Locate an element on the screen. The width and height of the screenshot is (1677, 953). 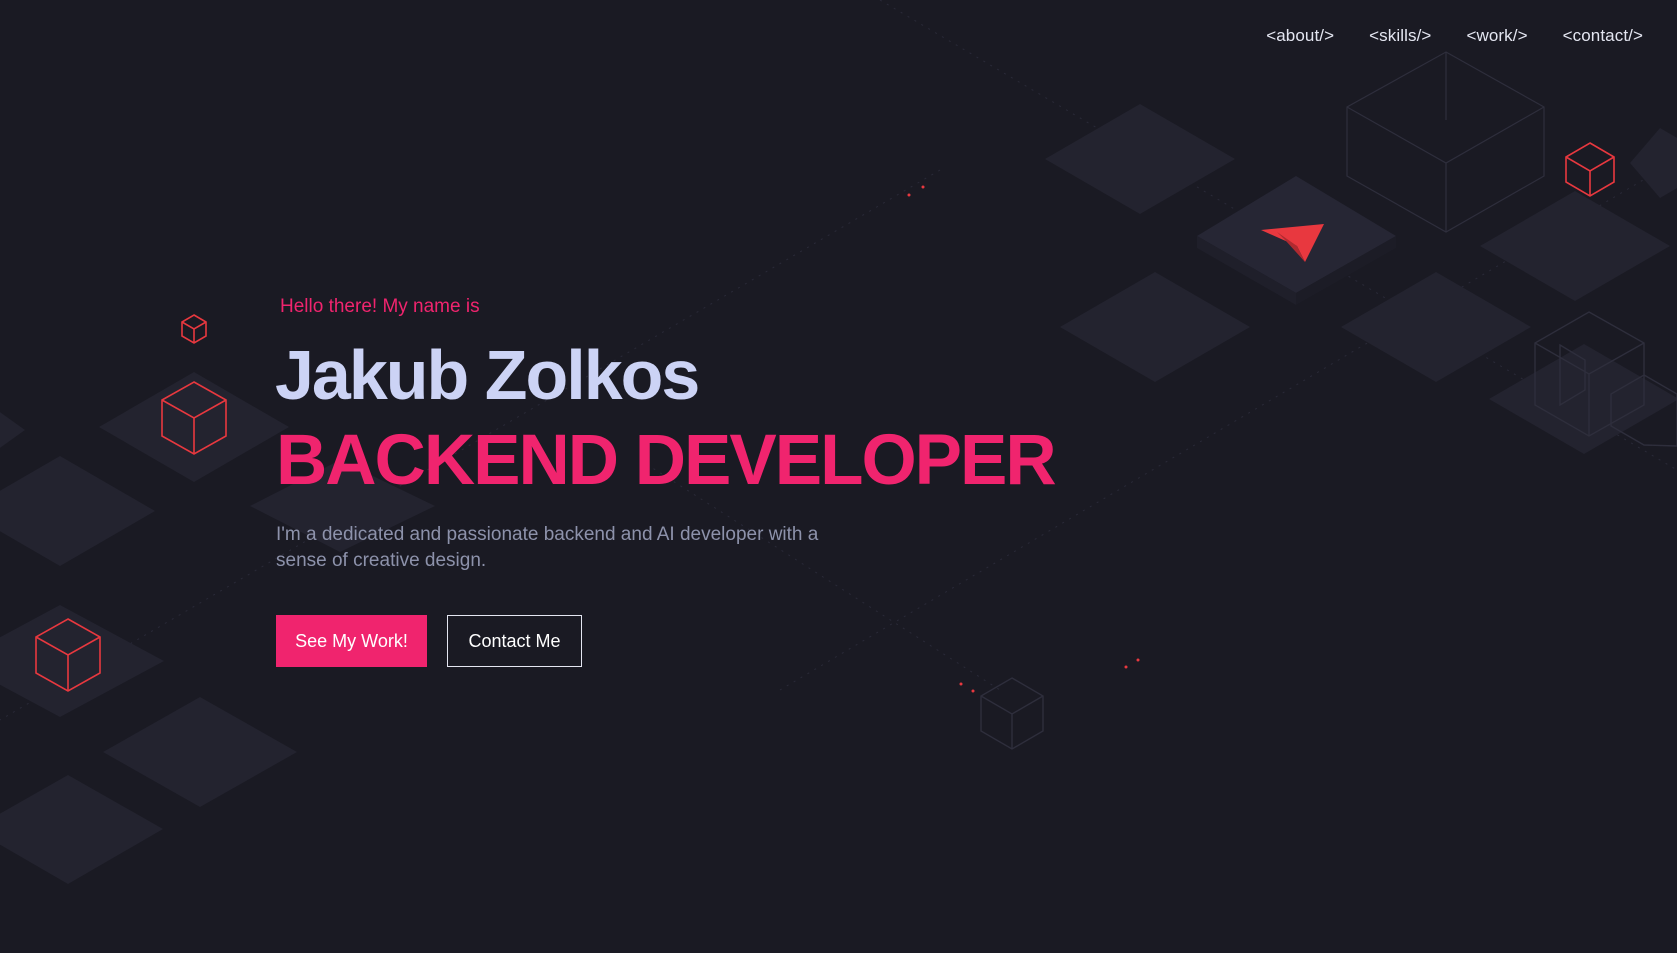
nav-about-link: <about/> is located at coordinates (1300, 36).